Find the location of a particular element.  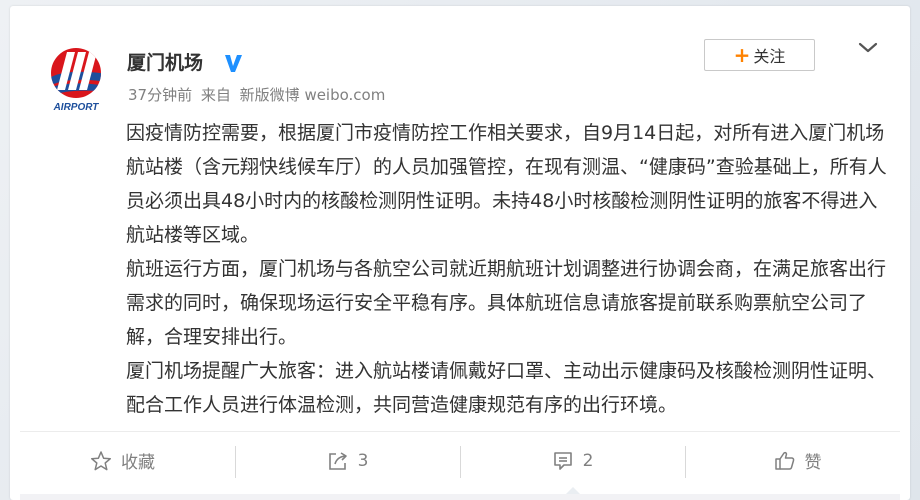

post-time: 37分钟前 is located at coordinates (160, 95).